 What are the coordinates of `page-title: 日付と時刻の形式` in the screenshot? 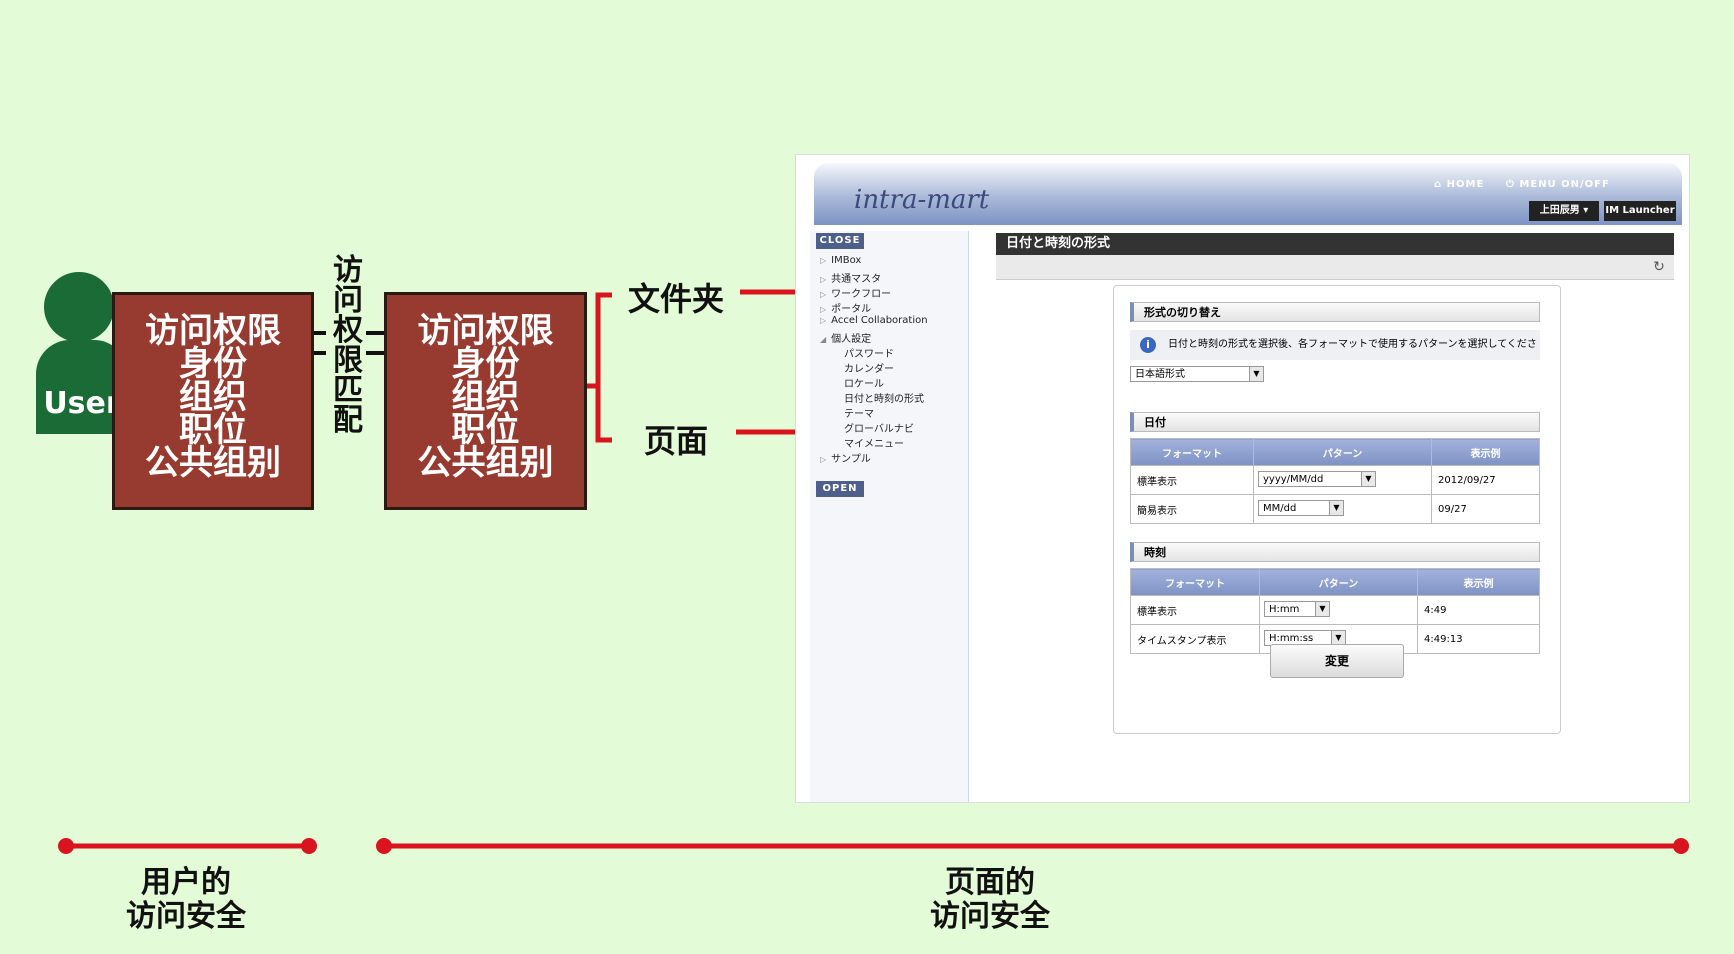 It's located at (1335, 244).